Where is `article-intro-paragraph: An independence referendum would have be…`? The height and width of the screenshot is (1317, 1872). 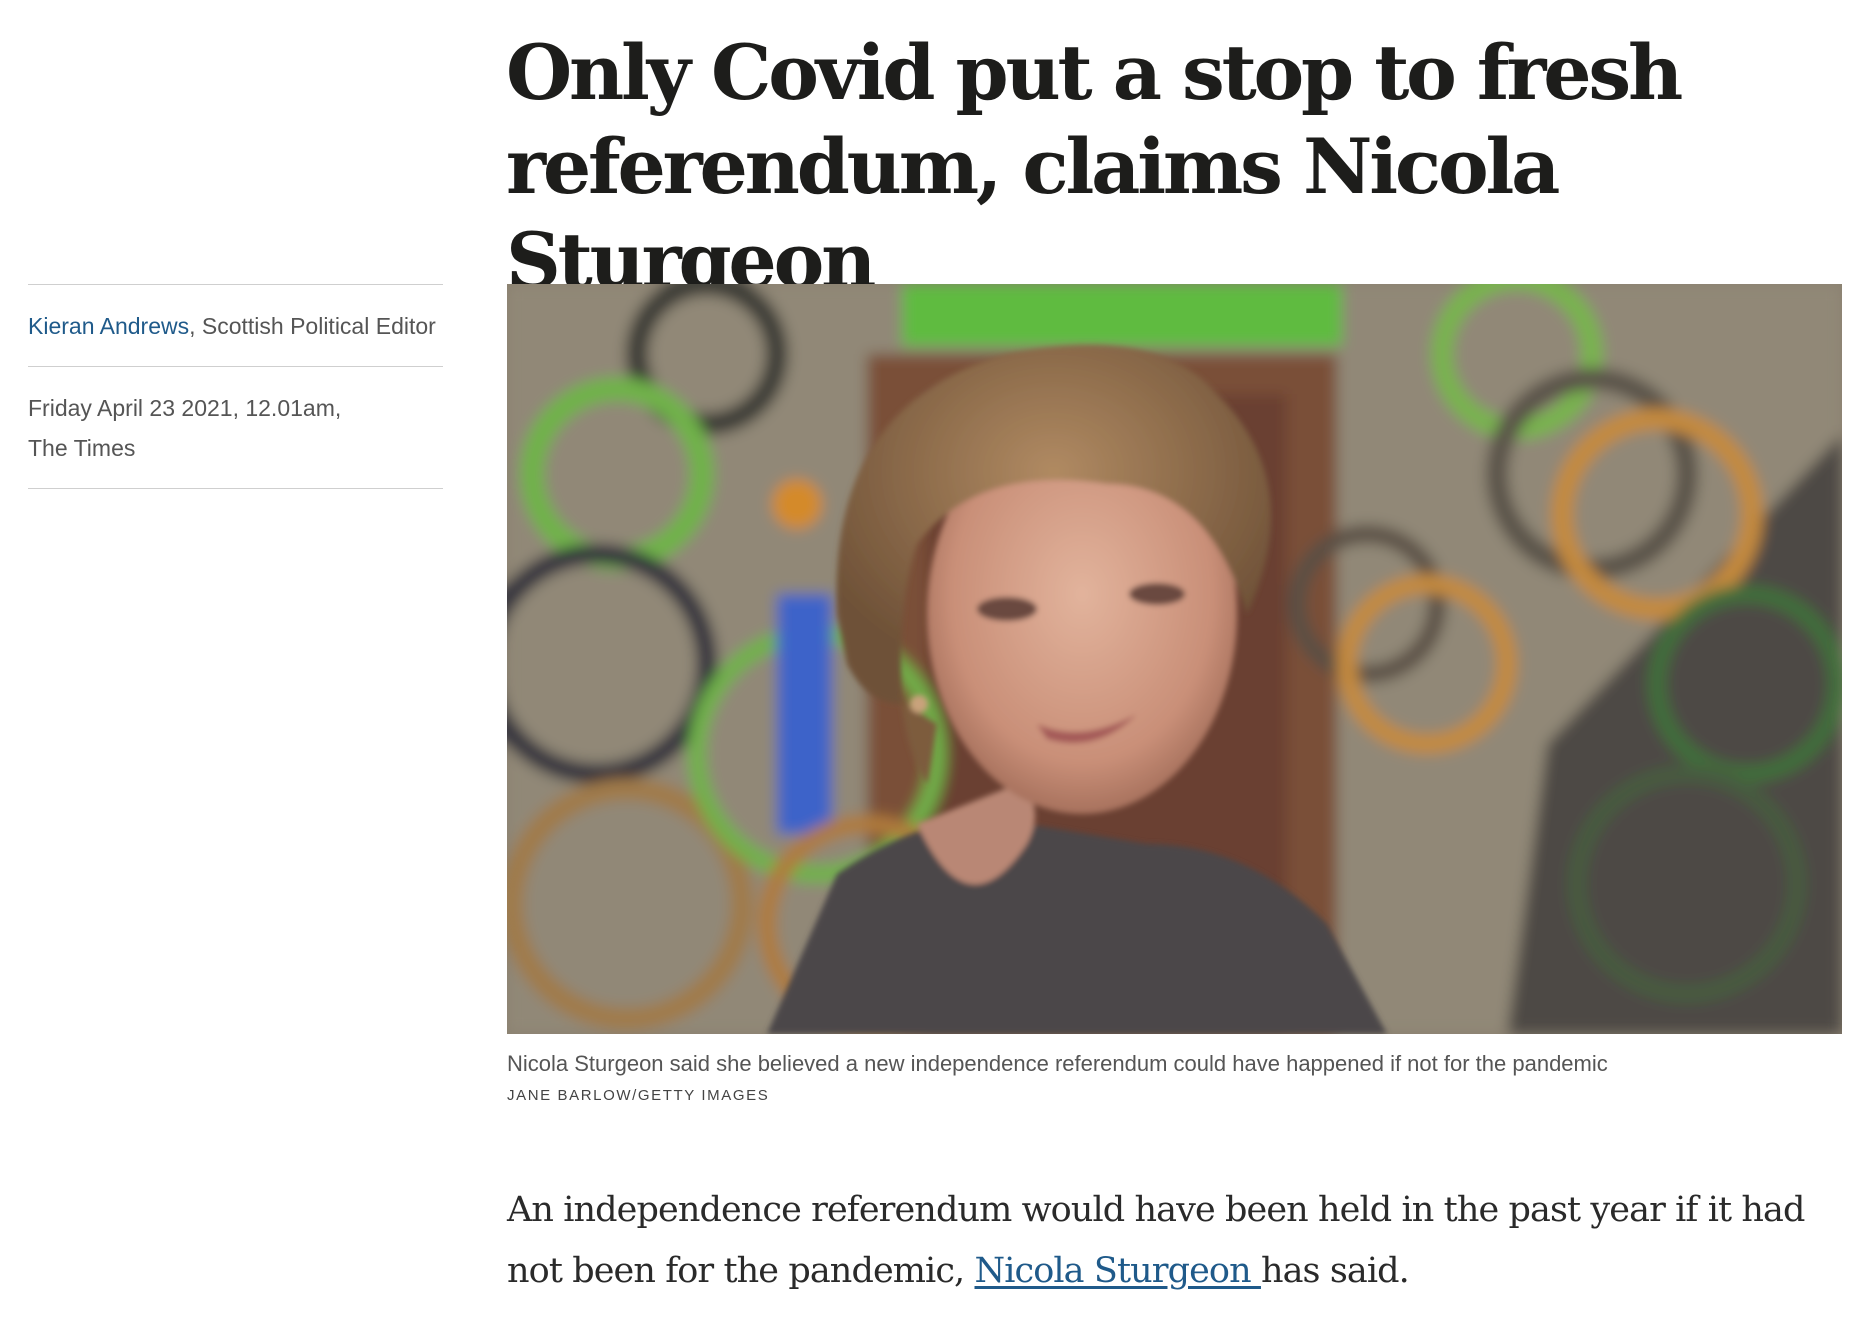 article-intro-paragraph: An independence referendum would have be… is located at coordinates (1179, 1241).